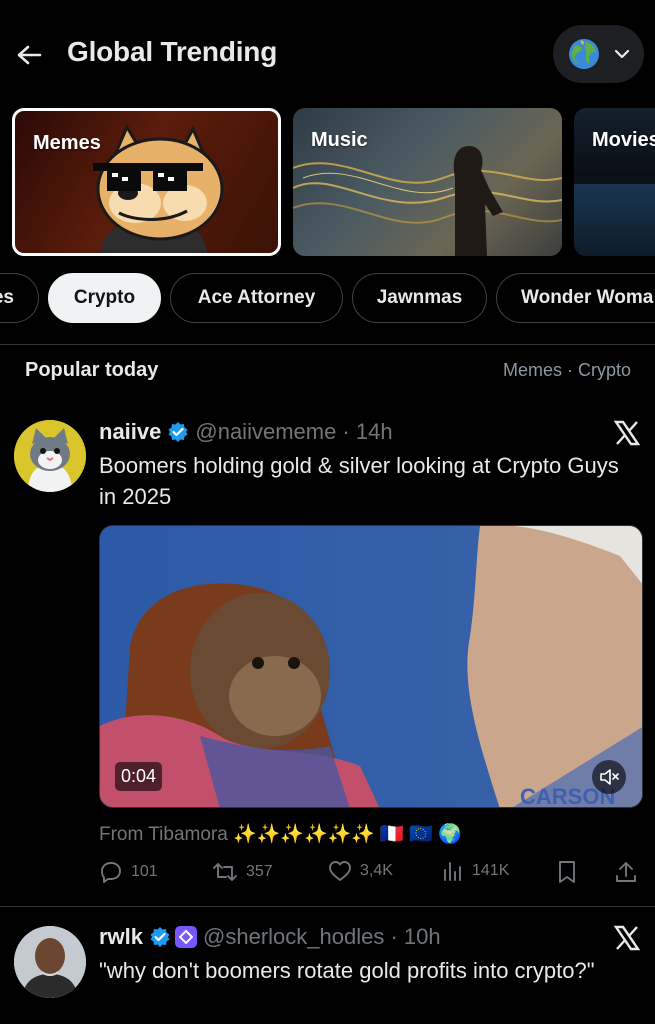 The height and width of the screenshot is (1024, 655). What do you see at coordinates (322, 937) in the screenshot?
I see `author-handle: @sherlock_hodles · 10h` at bounding box center [322, 937].